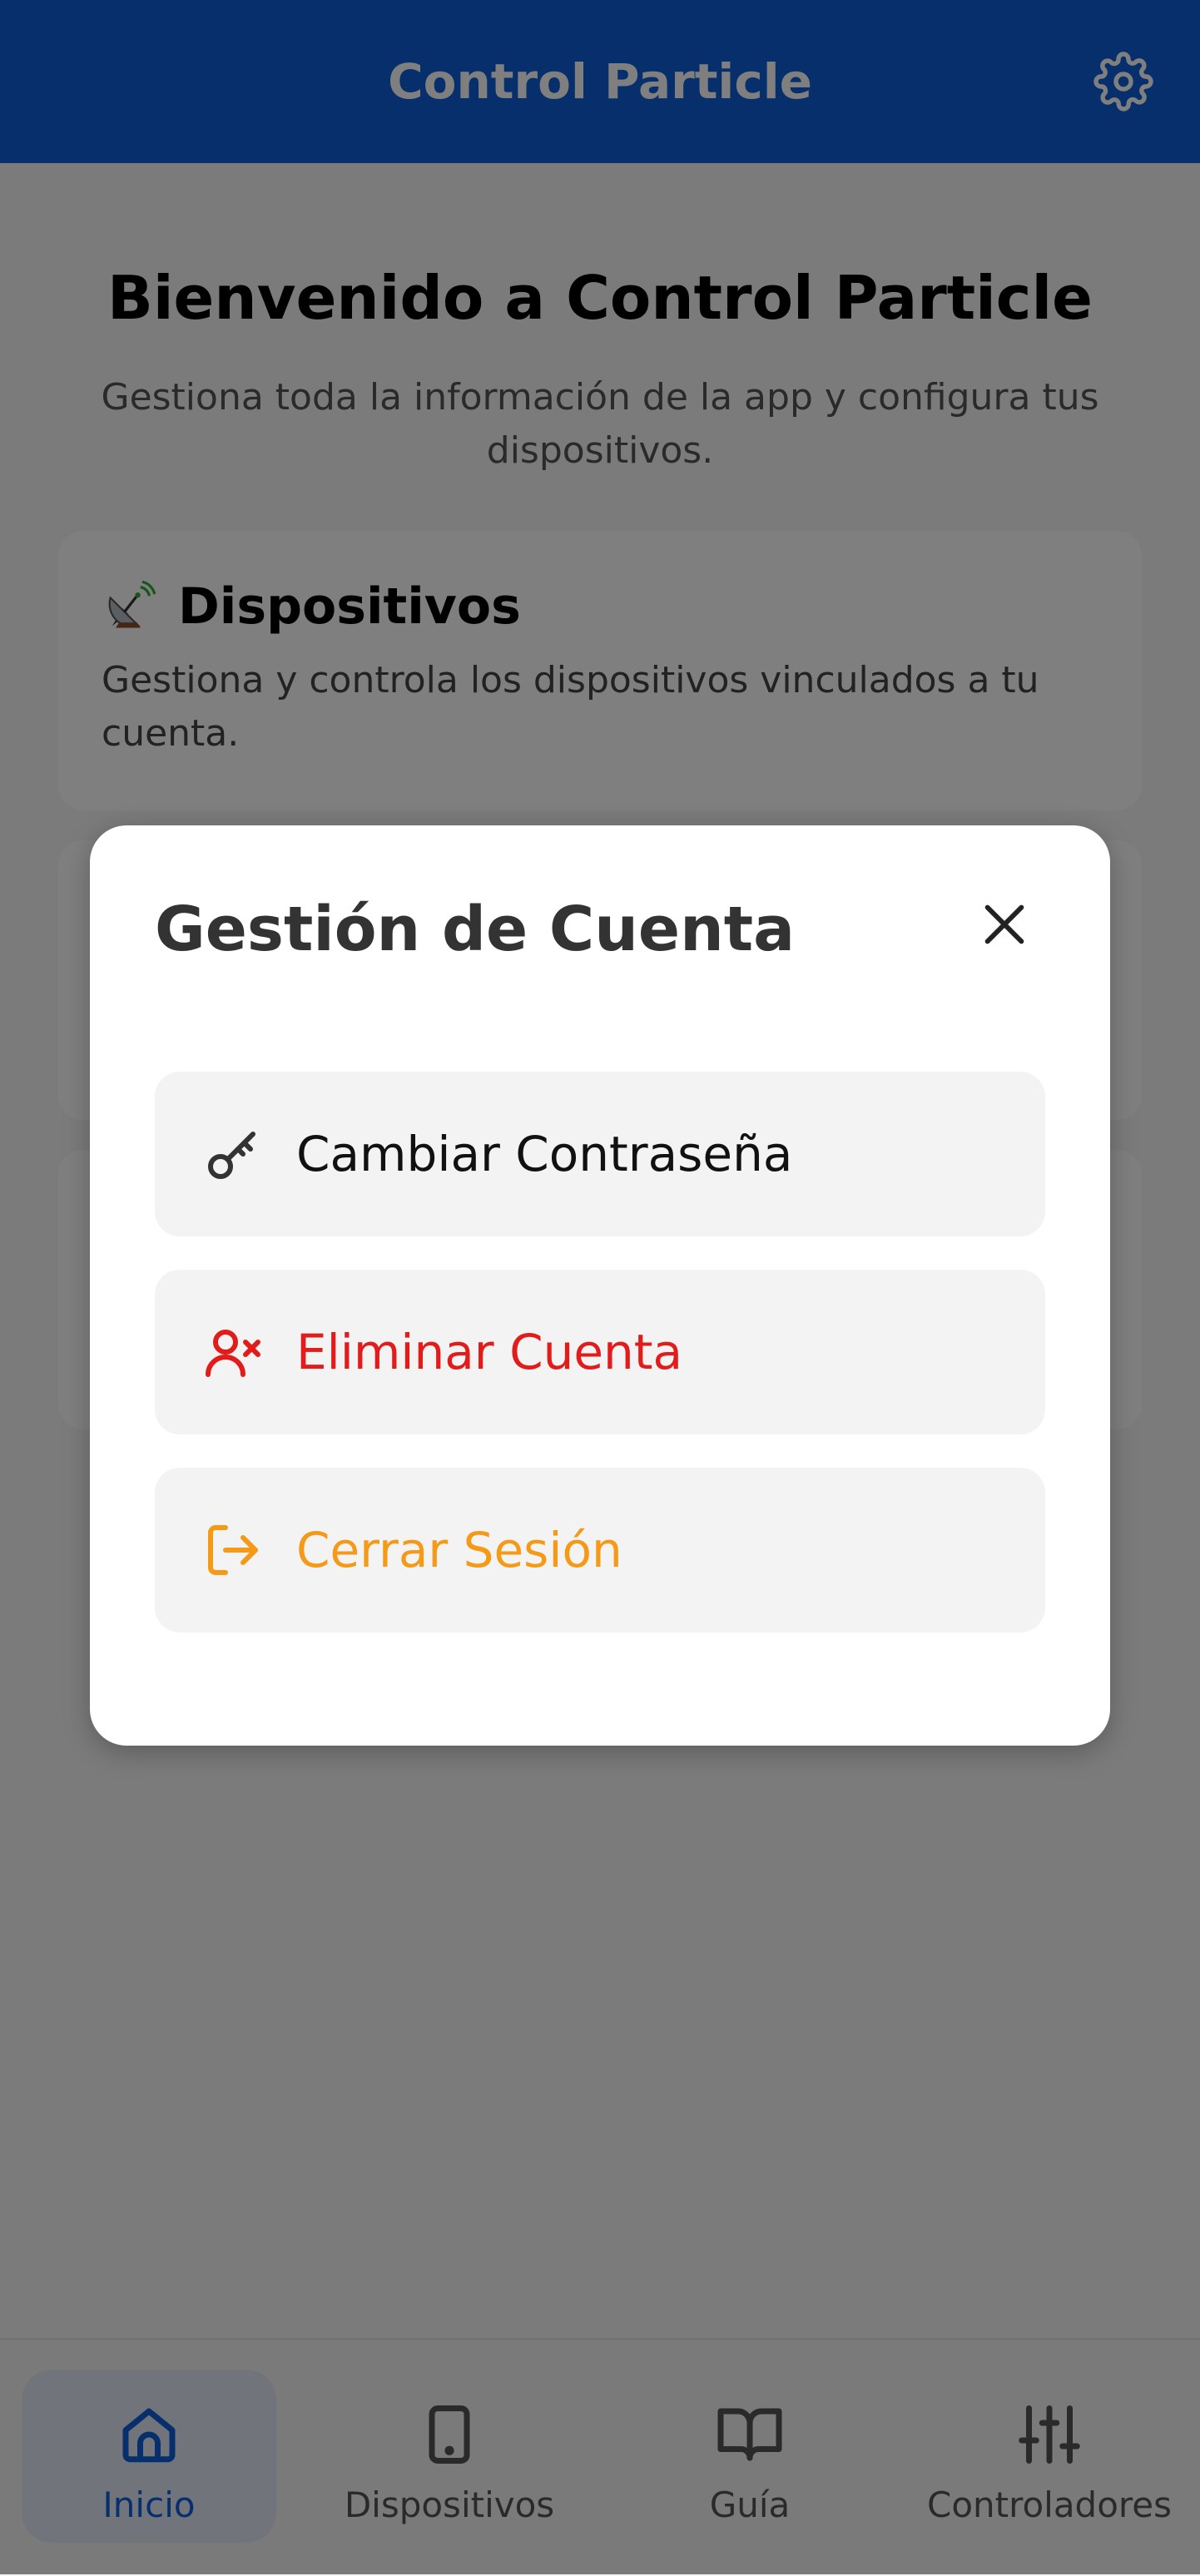 The height and width of the screenshot is (2576, 1200). What do you see at coordinates (231, 1155) in the screenshot?
I see `key-icon` at bounding box center [231, 1155].